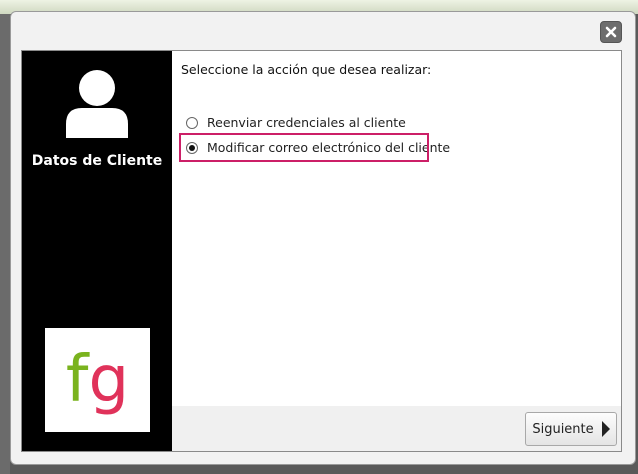 Image resolution: width=638 pixels, height=474 pixels. Describe the element at coordinates (97, 161) in the screenshot. I see `sidebar-title: Datos de Cliente` at that location.